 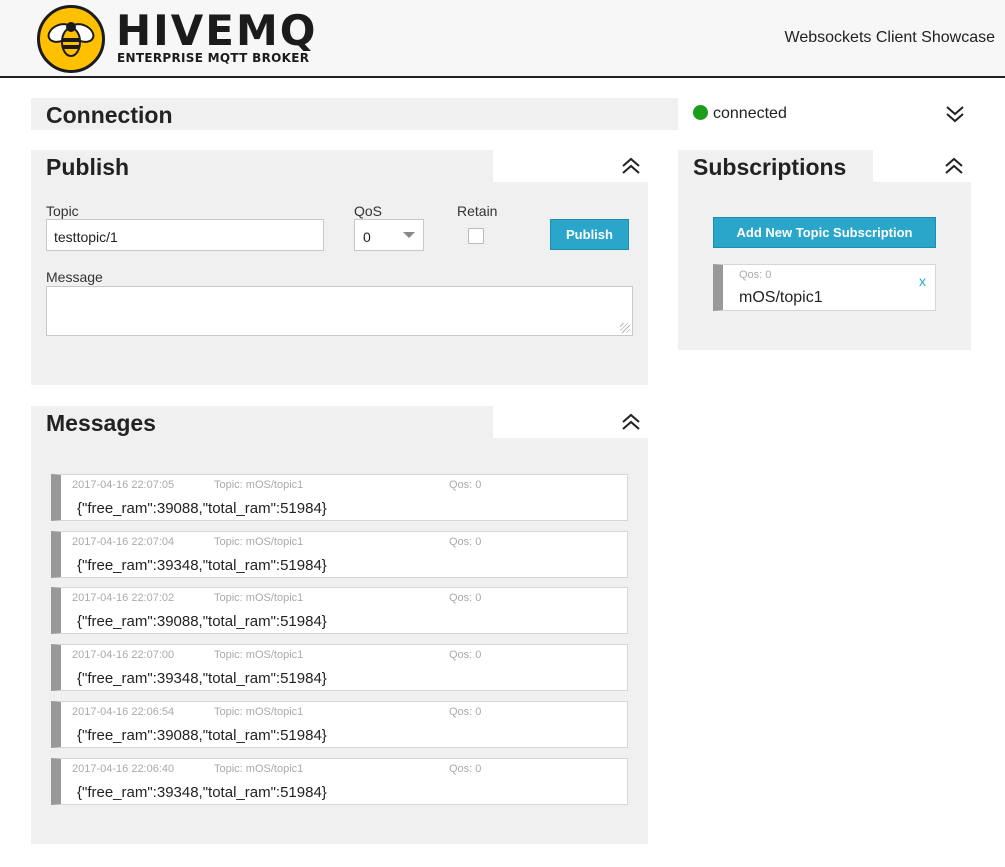 I want to click on messages-title: Messages, so click(x=101, y=423).